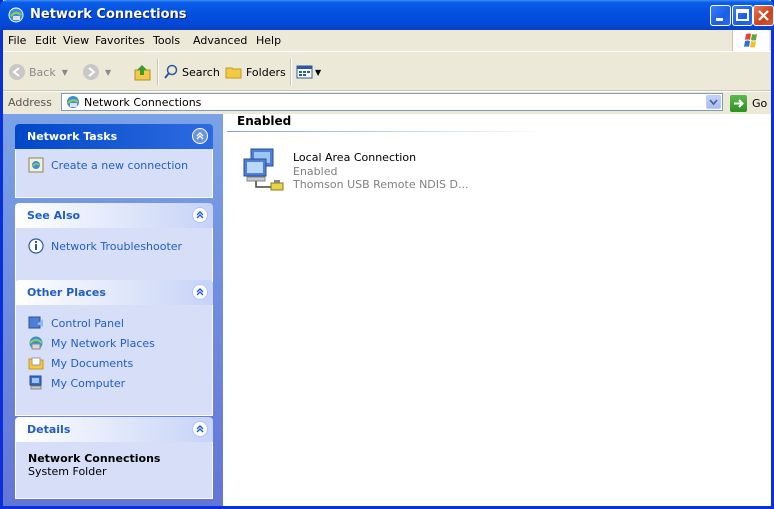 Image resolution: width=774 pixels, height=509 pixels. Describe the element at coordinates (36, 363) in the screenshot. I see `documents-folder-icon` at that location.